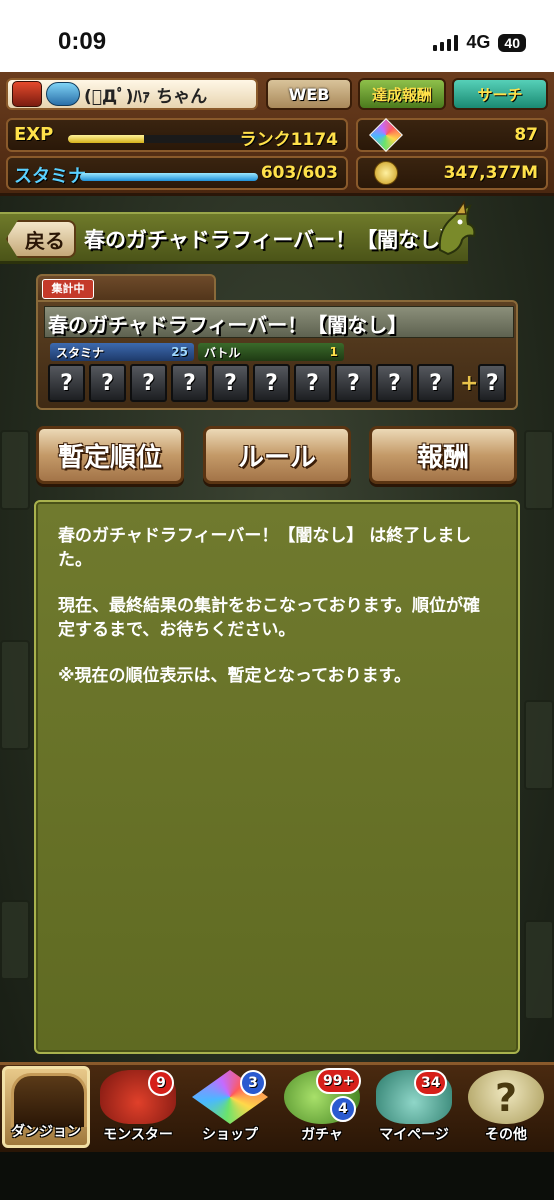 The height and width of the screenshot is (1200, 554). I want to click on network-type: 4G, so click(478, 42).